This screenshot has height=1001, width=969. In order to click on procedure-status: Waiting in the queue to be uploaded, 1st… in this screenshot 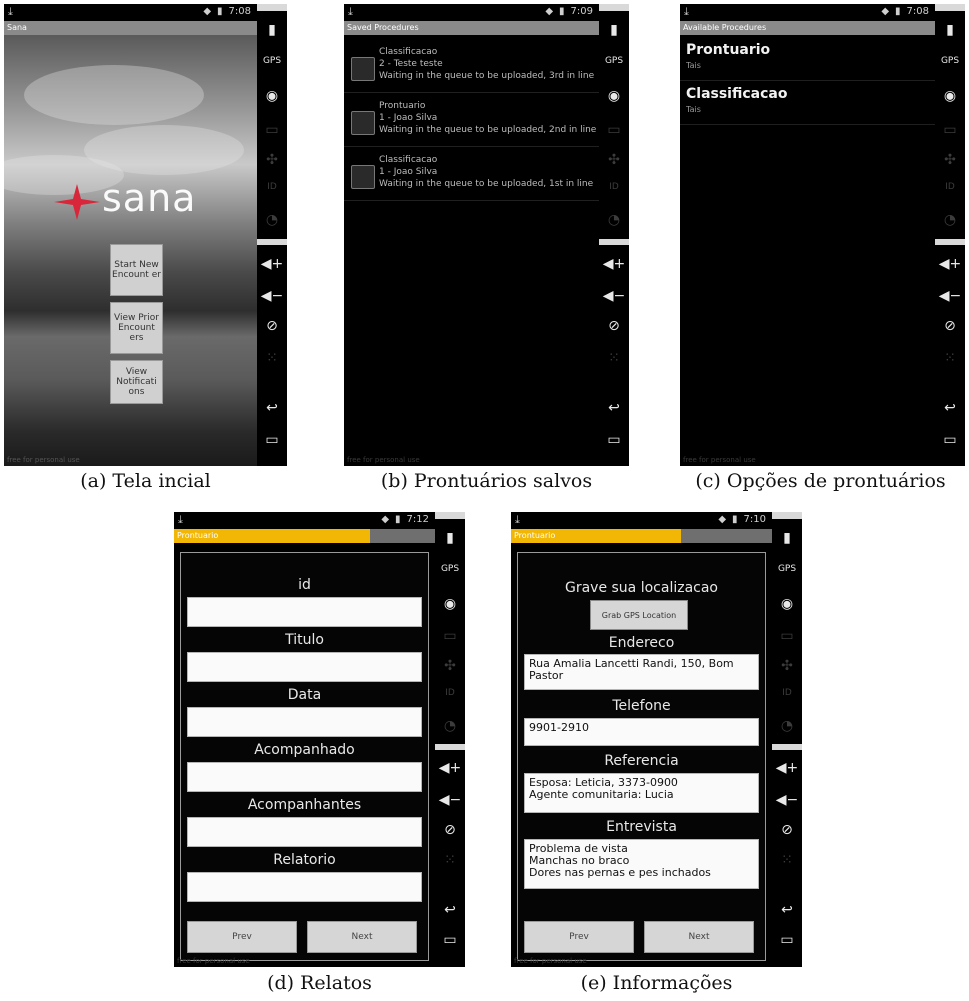, I will do `click(486, 184)`.